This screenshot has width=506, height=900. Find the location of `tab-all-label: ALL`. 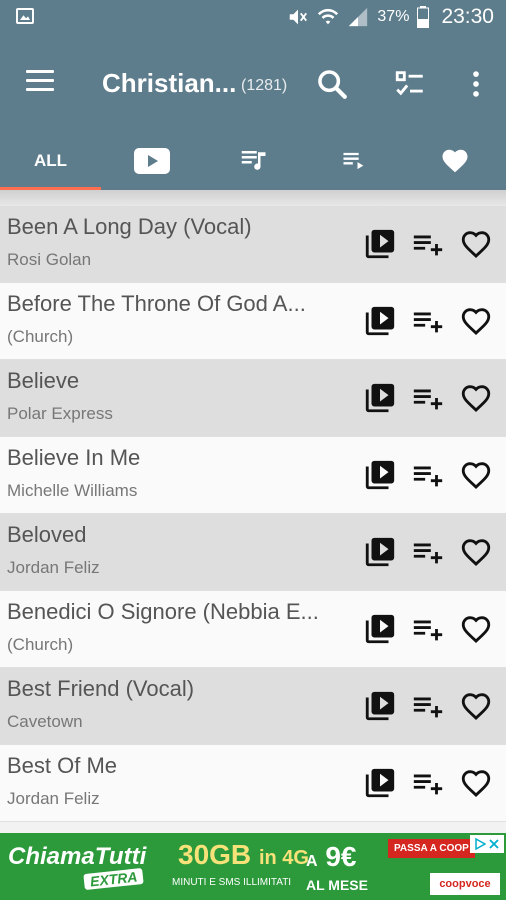

tab-all-label: ALL is located at coordinates (50, 160).